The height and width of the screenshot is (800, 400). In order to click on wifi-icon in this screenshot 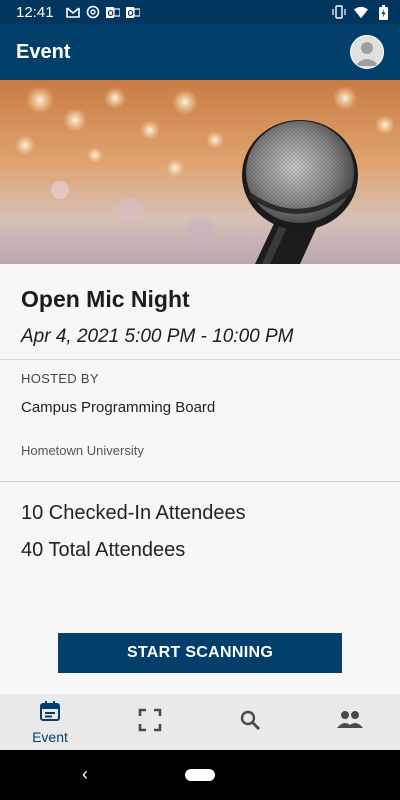, I will do `click(361, 12)`.